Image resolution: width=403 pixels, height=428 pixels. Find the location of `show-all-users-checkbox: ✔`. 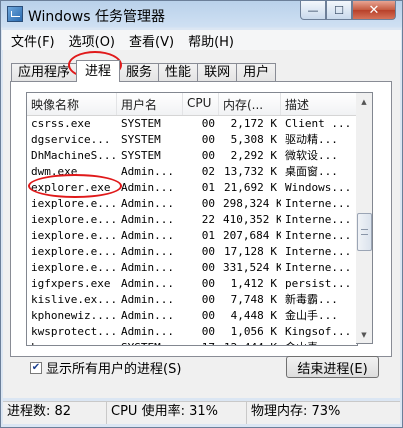

show-all-users-checkbox: ✔ is located at coordinates (36, 367).